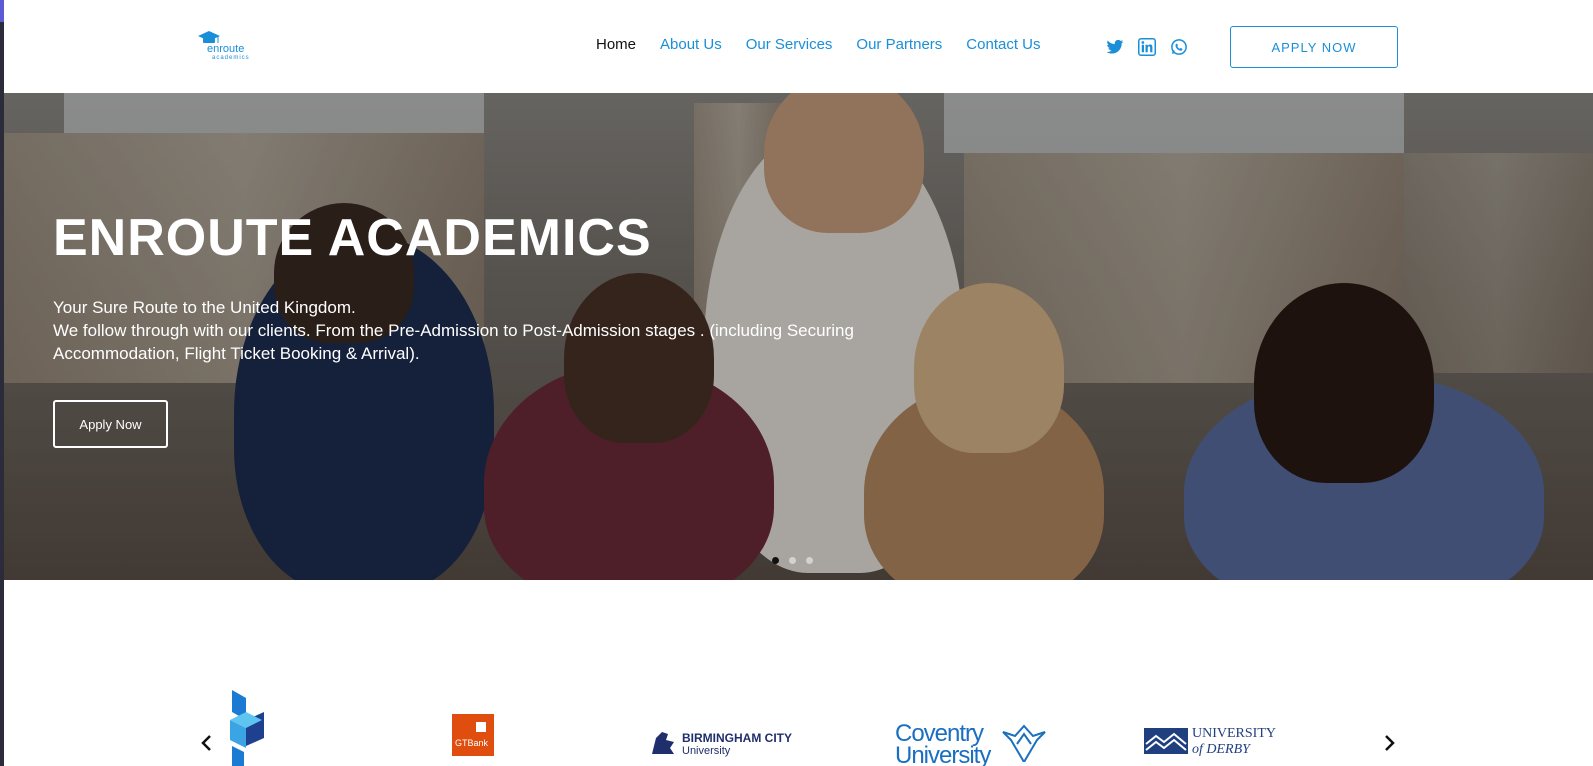 The image size is (1593, 766). Describe the element at coordinates (472, 743) in the screenshot. I see `gtbank-text: GTBank` at that location.